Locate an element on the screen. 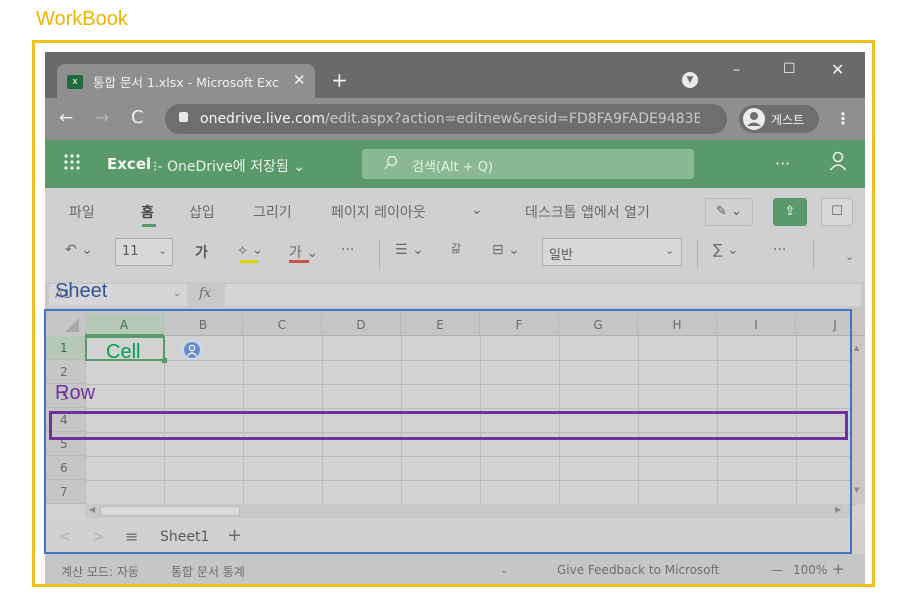 This screenshot has width=902, height=610. excel-favicon-icon: x is located at coordinates (75, 82).